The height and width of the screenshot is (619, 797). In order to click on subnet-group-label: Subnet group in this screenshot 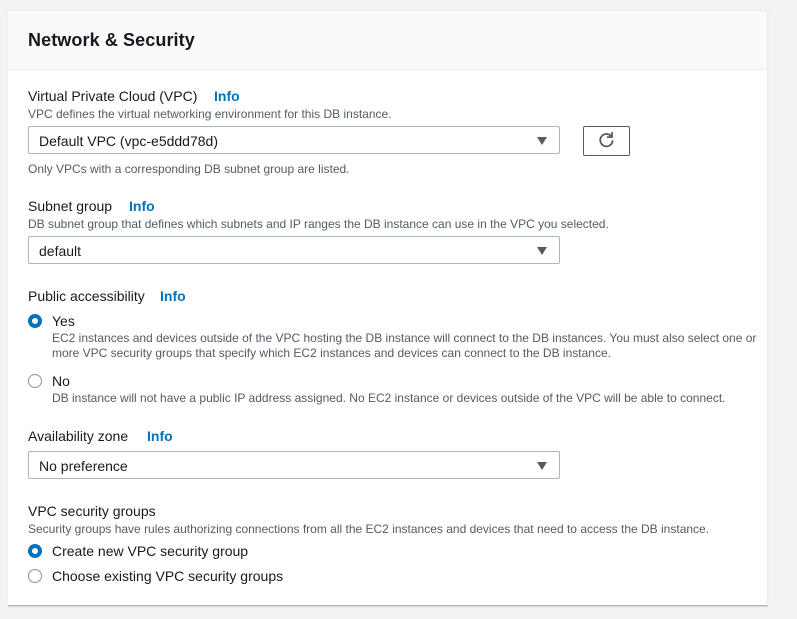, I will do `click(70, 206)`.